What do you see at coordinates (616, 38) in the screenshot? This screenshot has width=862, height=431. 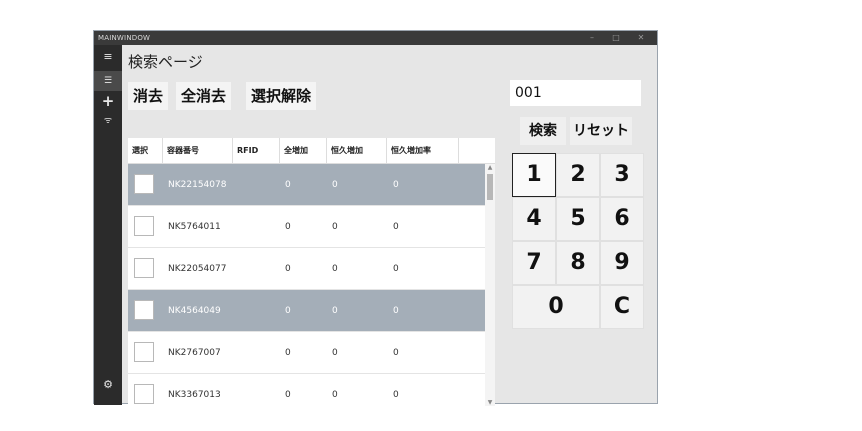 I see `maximize-button: □` at bounding box center [616, 38].